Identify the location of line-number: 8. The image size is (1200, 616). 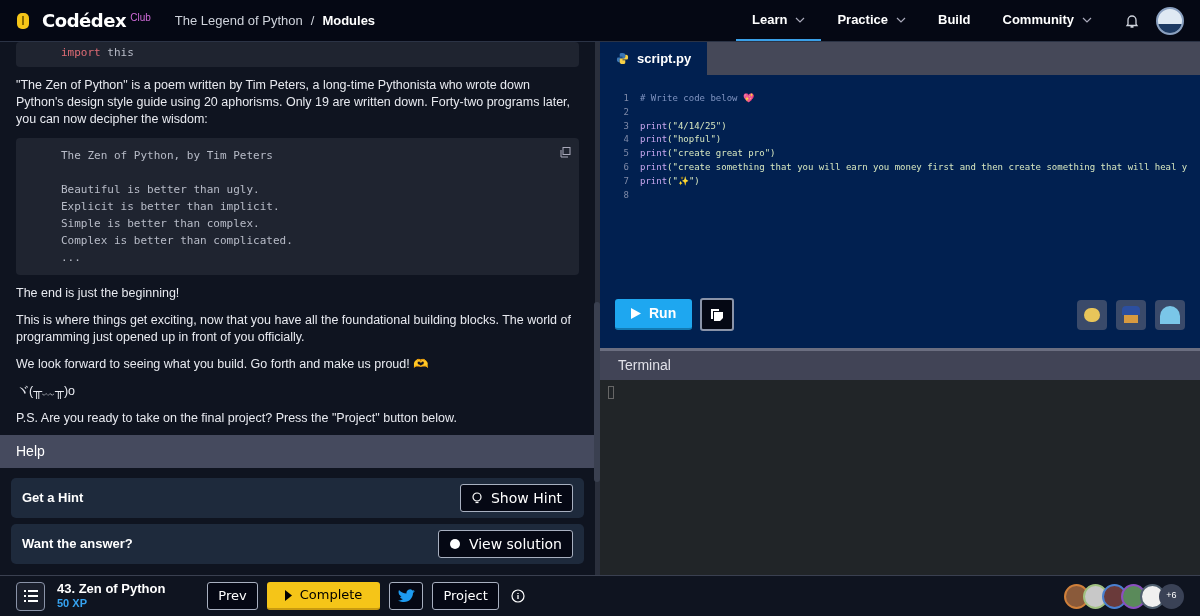
(626, 195).